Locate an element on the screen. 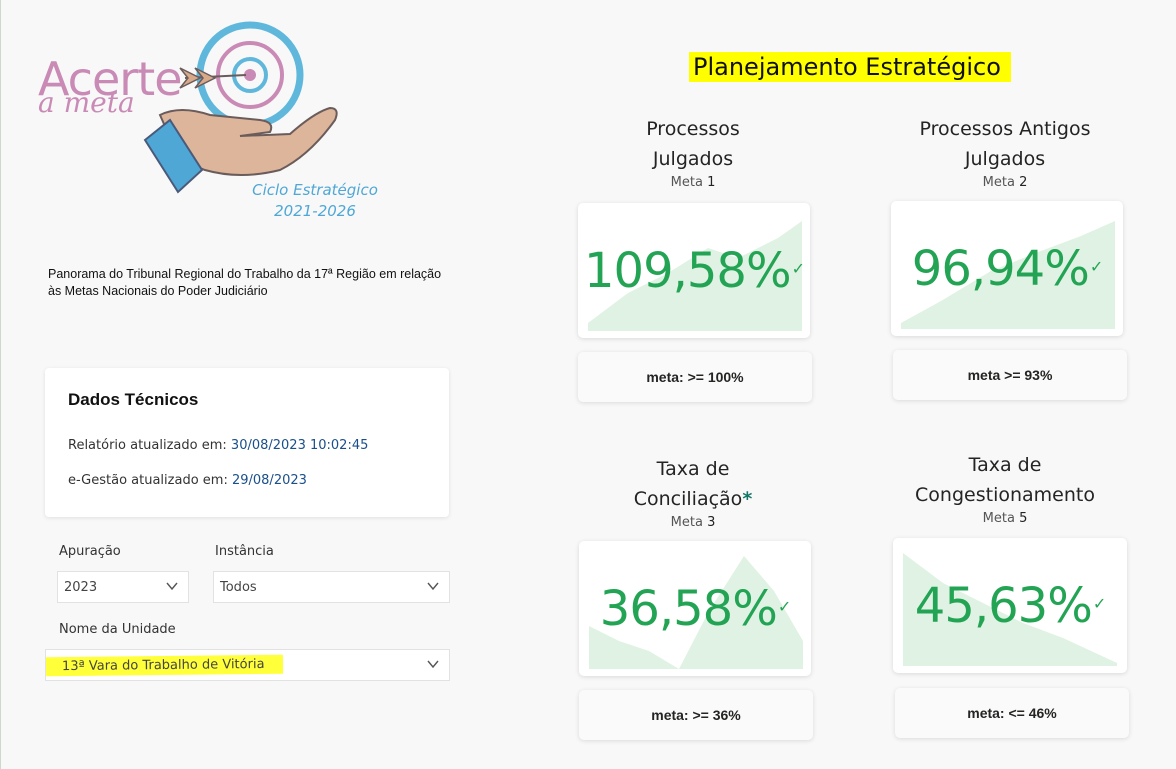 Image resolution: width=1176 pixels, height=769 pixels. kpi-1-title-line1: Processos is located at coordinates (693, 129).